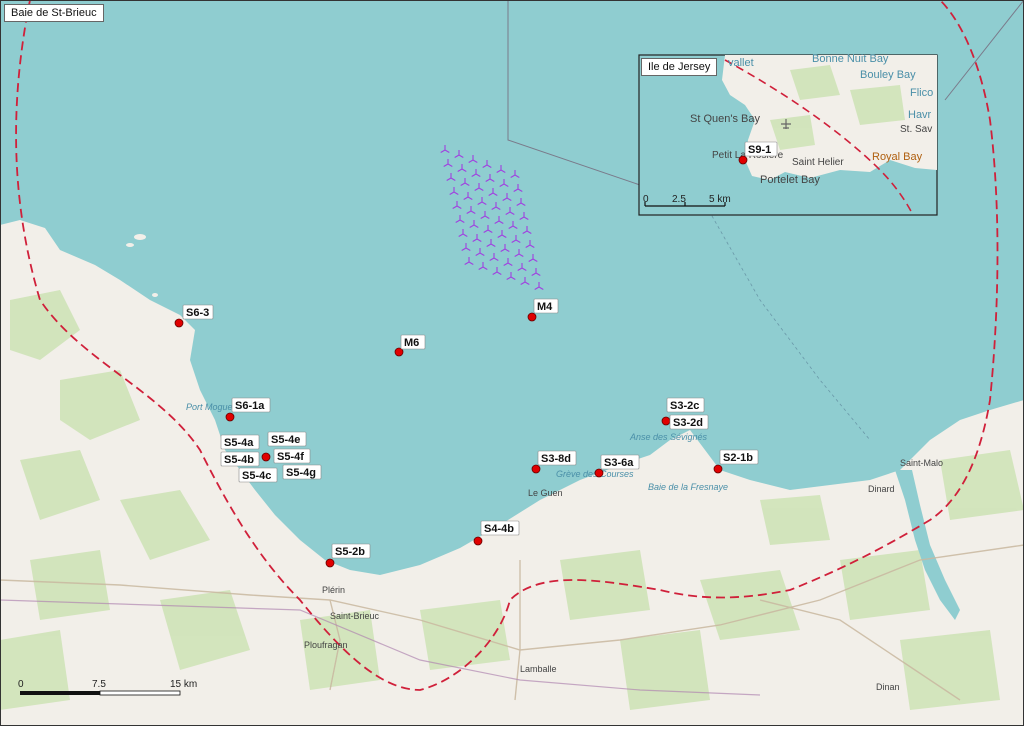 The width and height of the screenshot is (1024, 731). What do you see at coordinates (99, 684) in the screenshot?
I see `scale-label-mid: 7.5` at bounding box center [99, 684].